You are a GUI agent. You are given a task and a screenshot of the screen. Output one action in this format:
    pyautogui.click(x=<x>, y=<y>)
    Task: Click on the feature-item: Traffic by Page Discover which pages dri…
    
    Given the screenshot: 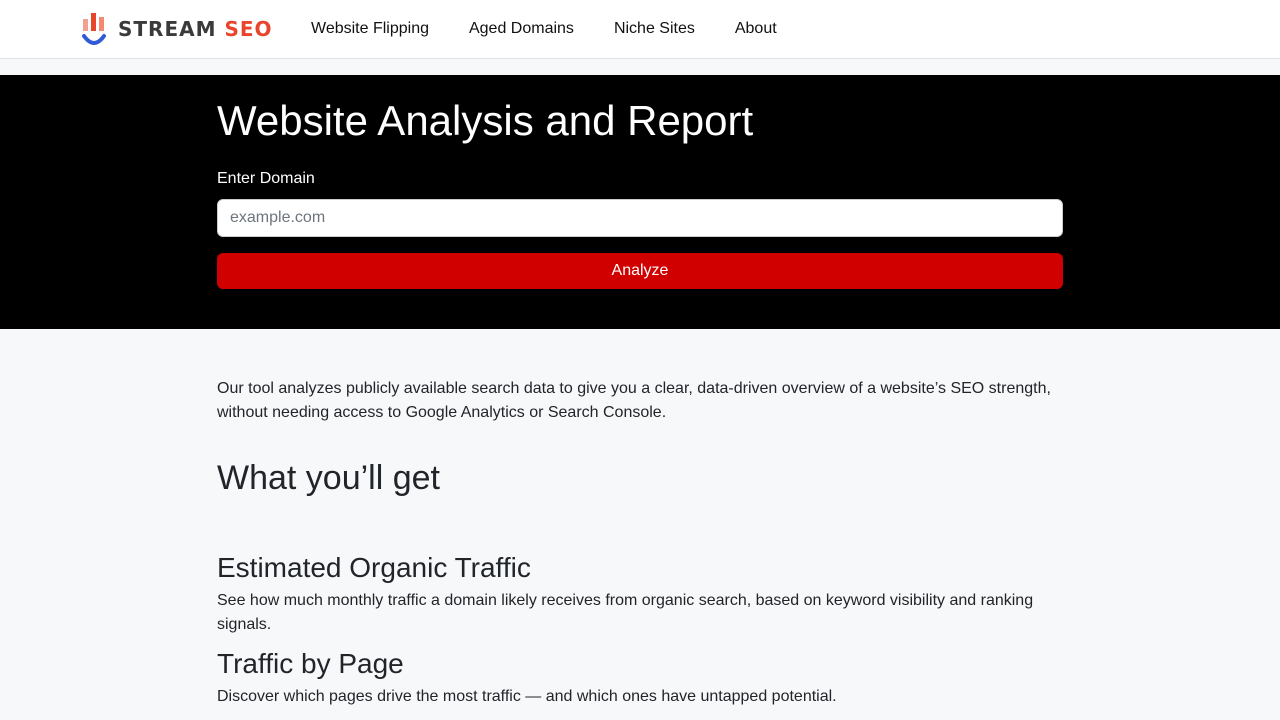 What is the action you would take?
    pyautogui.click(x=640, y=678)
    